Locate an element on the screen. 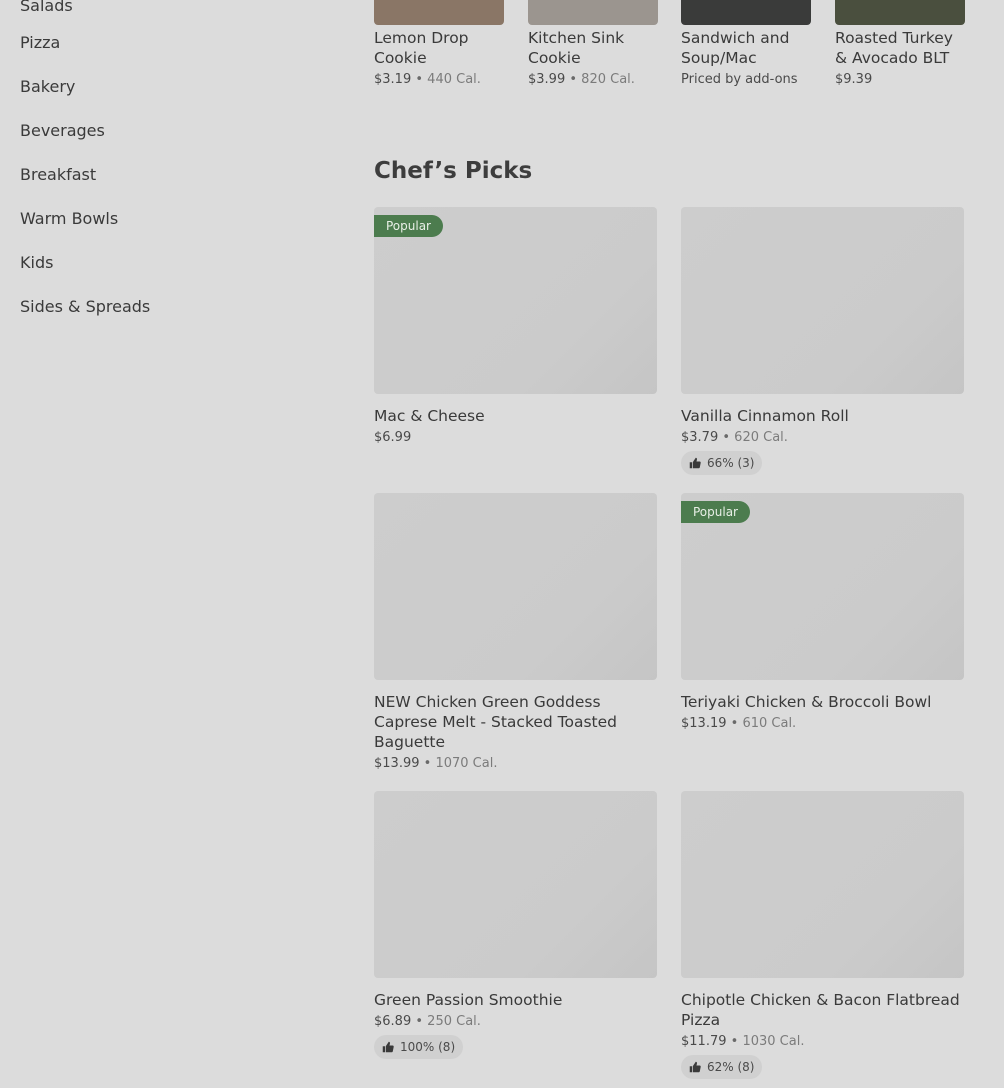 The width and height of the screenshot is (1004, 1088). sidebar-item-warm-bowls: Warm Bowls is located at coordinates (170, 218).